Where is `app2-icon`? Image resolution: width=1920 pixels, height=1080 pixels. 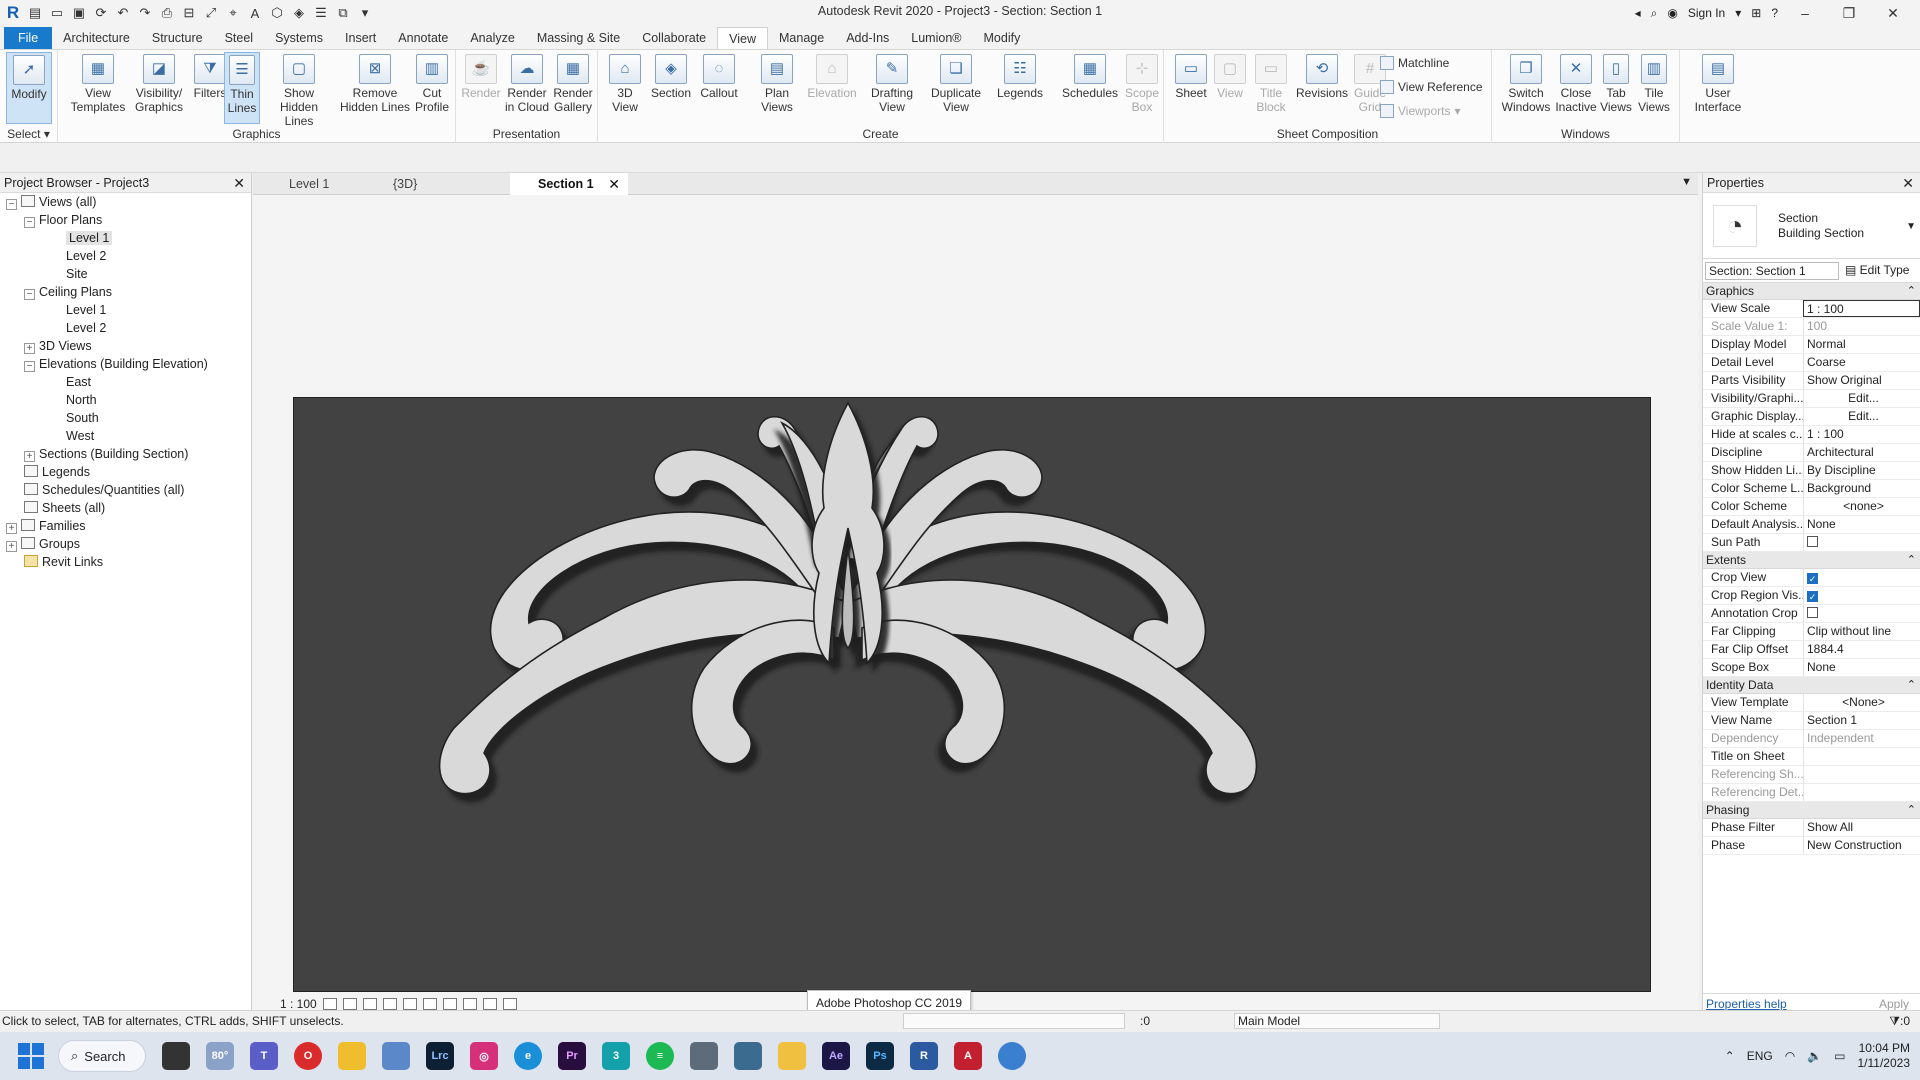 app2-icon is located at coordinates (748, 1056).